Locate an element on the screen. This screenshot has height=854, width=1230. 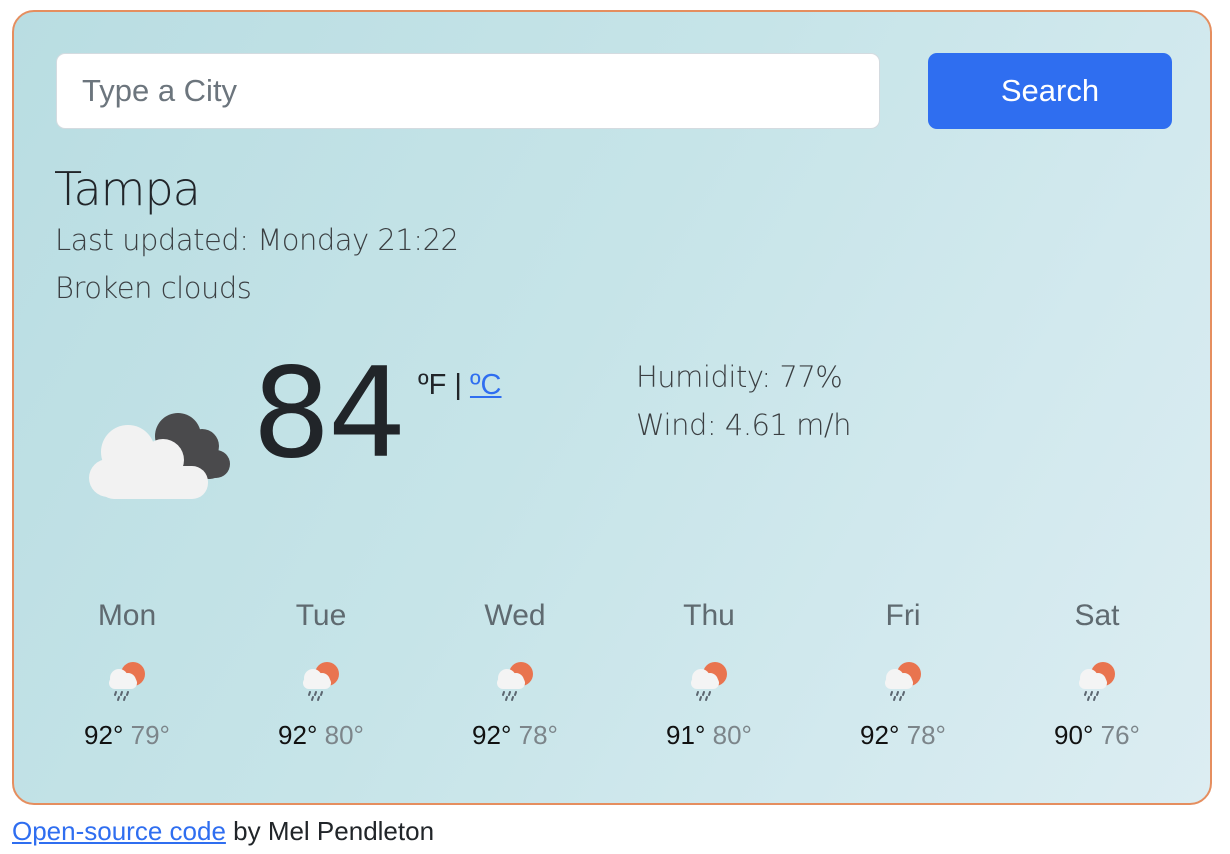
city-search-input is located at coordinates (468, 91).